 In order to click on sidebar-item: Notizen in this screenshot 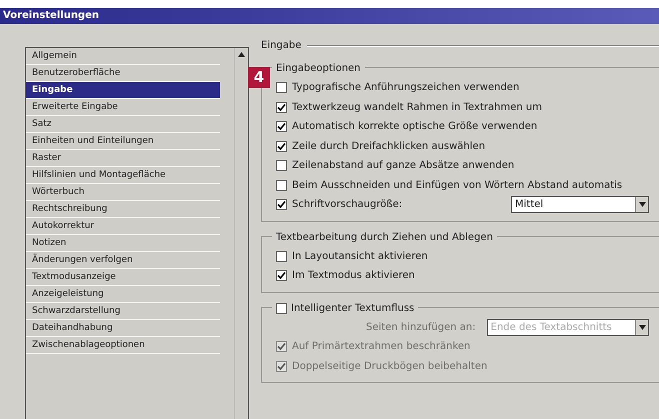, I will do `click(123, 243)`.